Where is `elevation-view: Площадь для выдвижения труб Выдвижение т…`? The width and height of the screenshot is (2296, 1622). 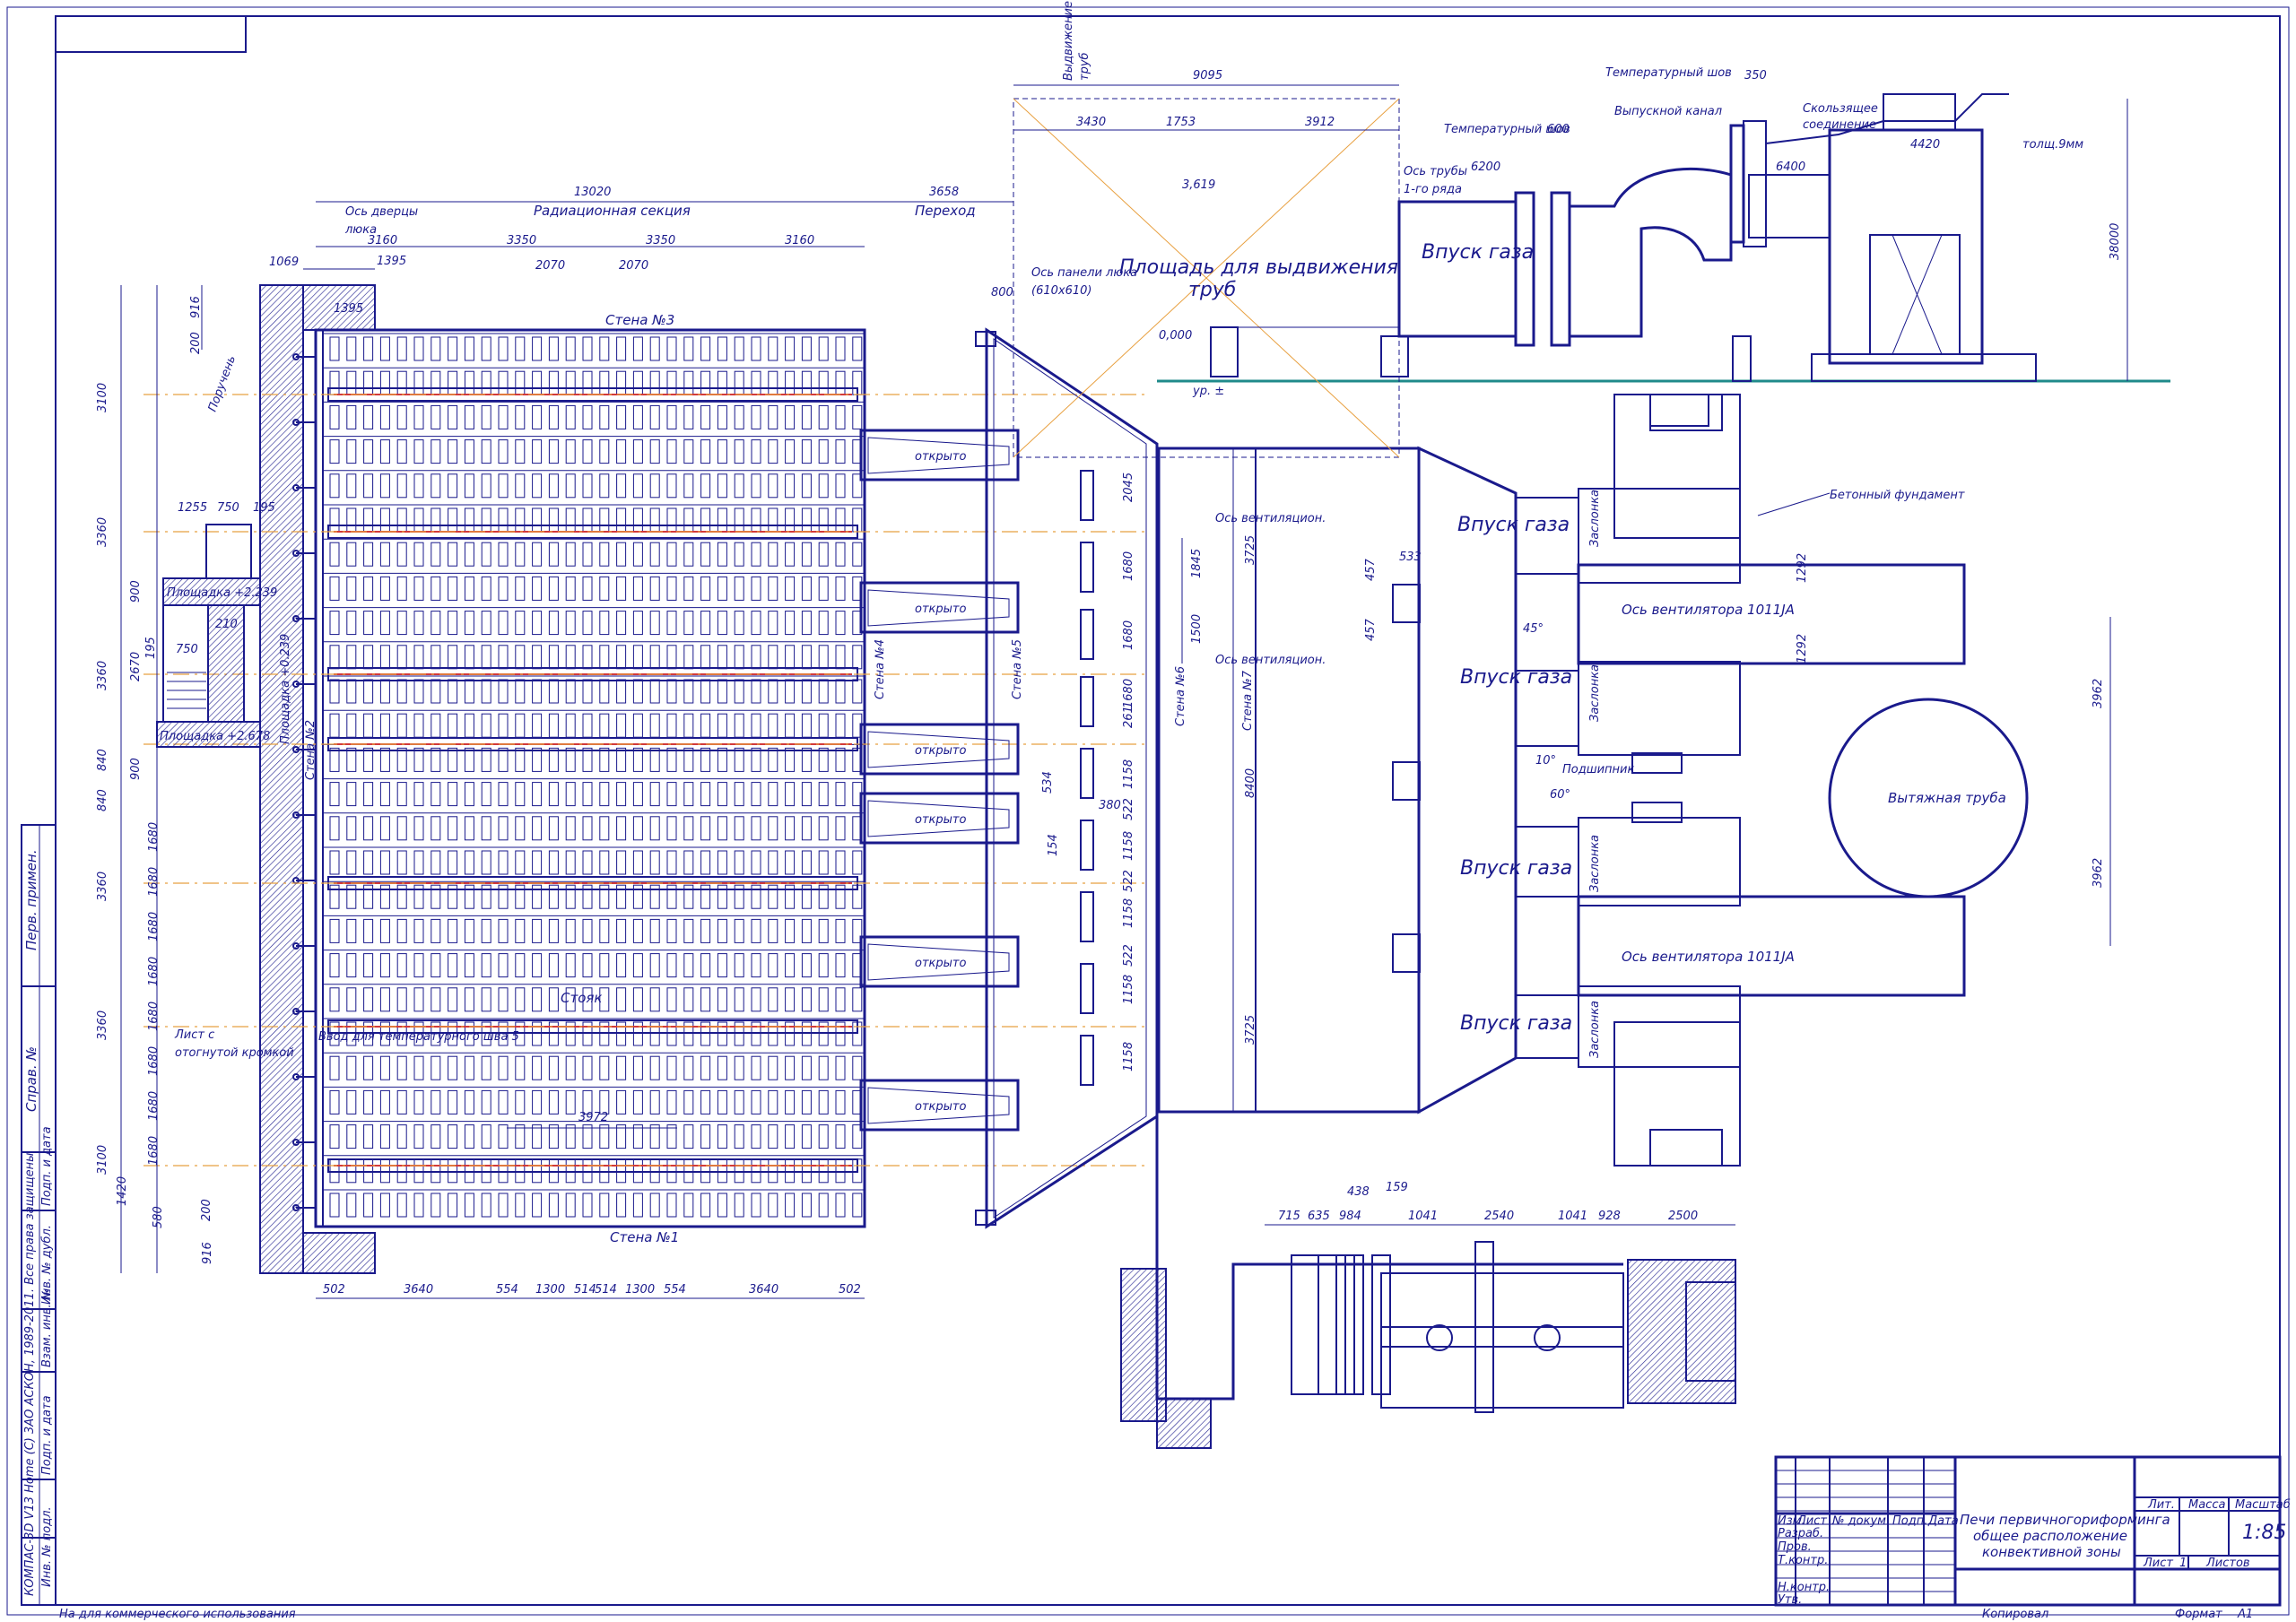 elevation-view: Площадь для выдвижения труб Выдвижение т… is located at coordinates (1591, 229).